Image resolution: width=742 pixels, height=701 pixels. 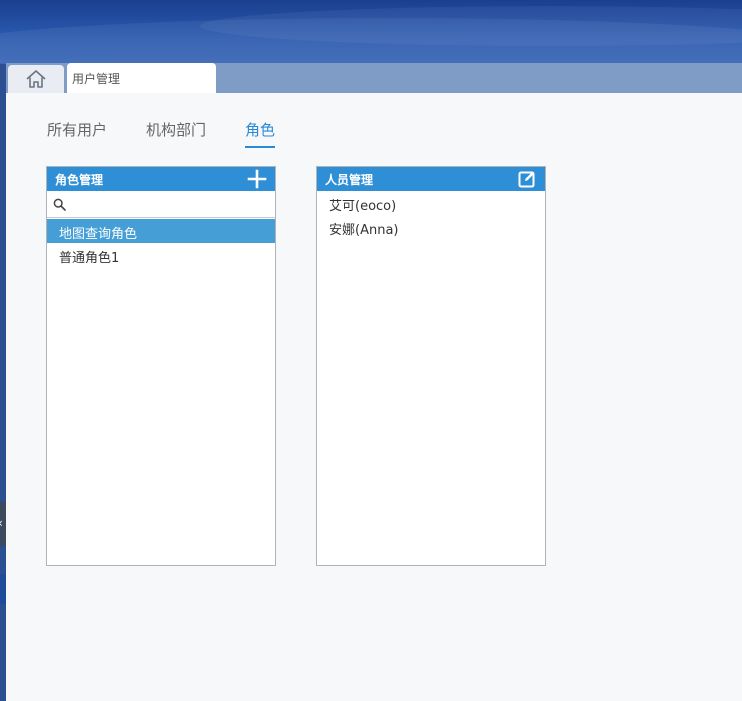 I want to click on home-icon, so click(x=36, y=79).